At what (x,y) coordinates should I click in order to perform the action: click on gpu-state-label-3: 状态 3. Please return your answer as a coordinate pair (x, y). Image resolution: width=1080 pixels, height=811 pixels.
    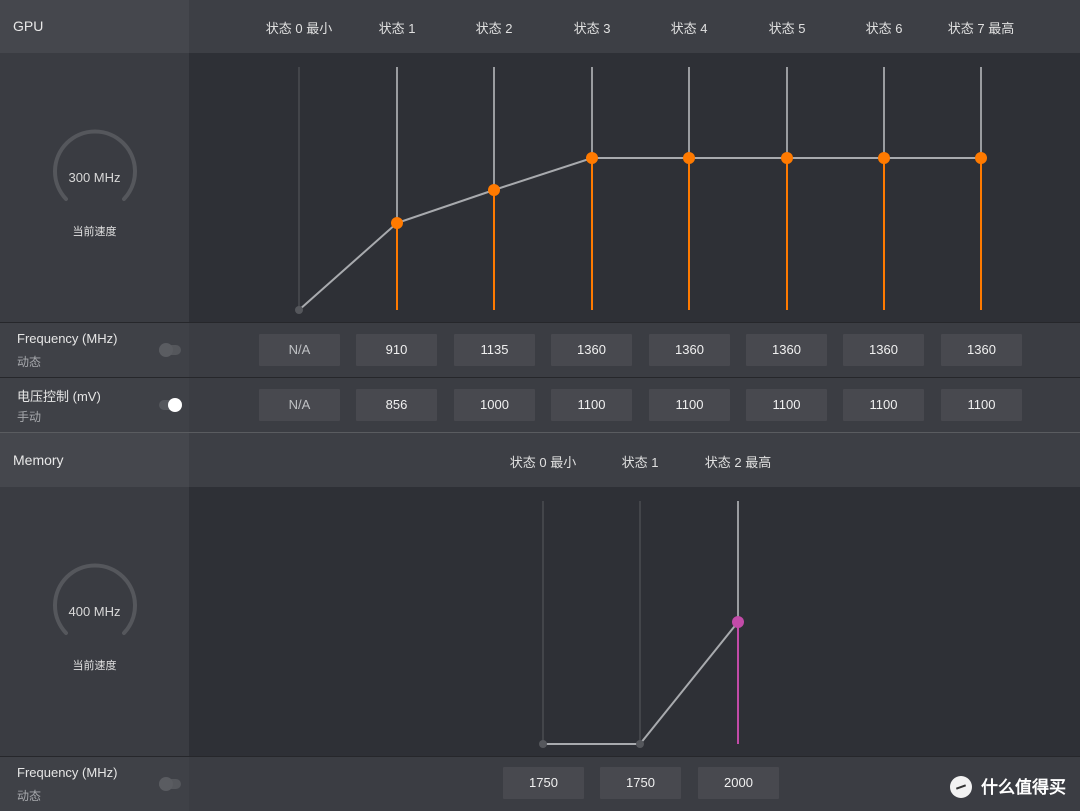
    Looking at the image, I should click on (592, 28).